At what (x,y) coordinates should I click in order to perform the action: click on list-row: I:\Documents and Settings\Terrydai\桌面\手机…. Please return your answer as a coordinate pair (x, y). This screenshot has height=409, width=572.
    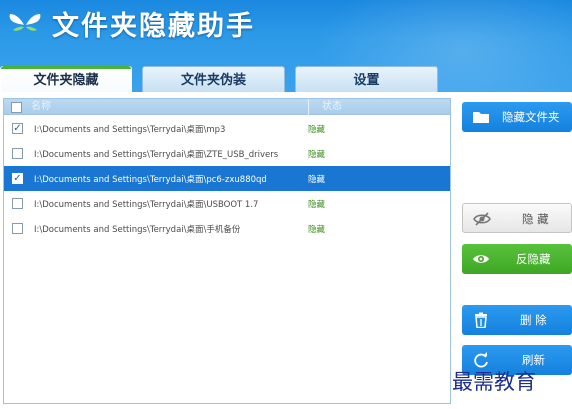
    Looking at the image, I should click on (227, 228).